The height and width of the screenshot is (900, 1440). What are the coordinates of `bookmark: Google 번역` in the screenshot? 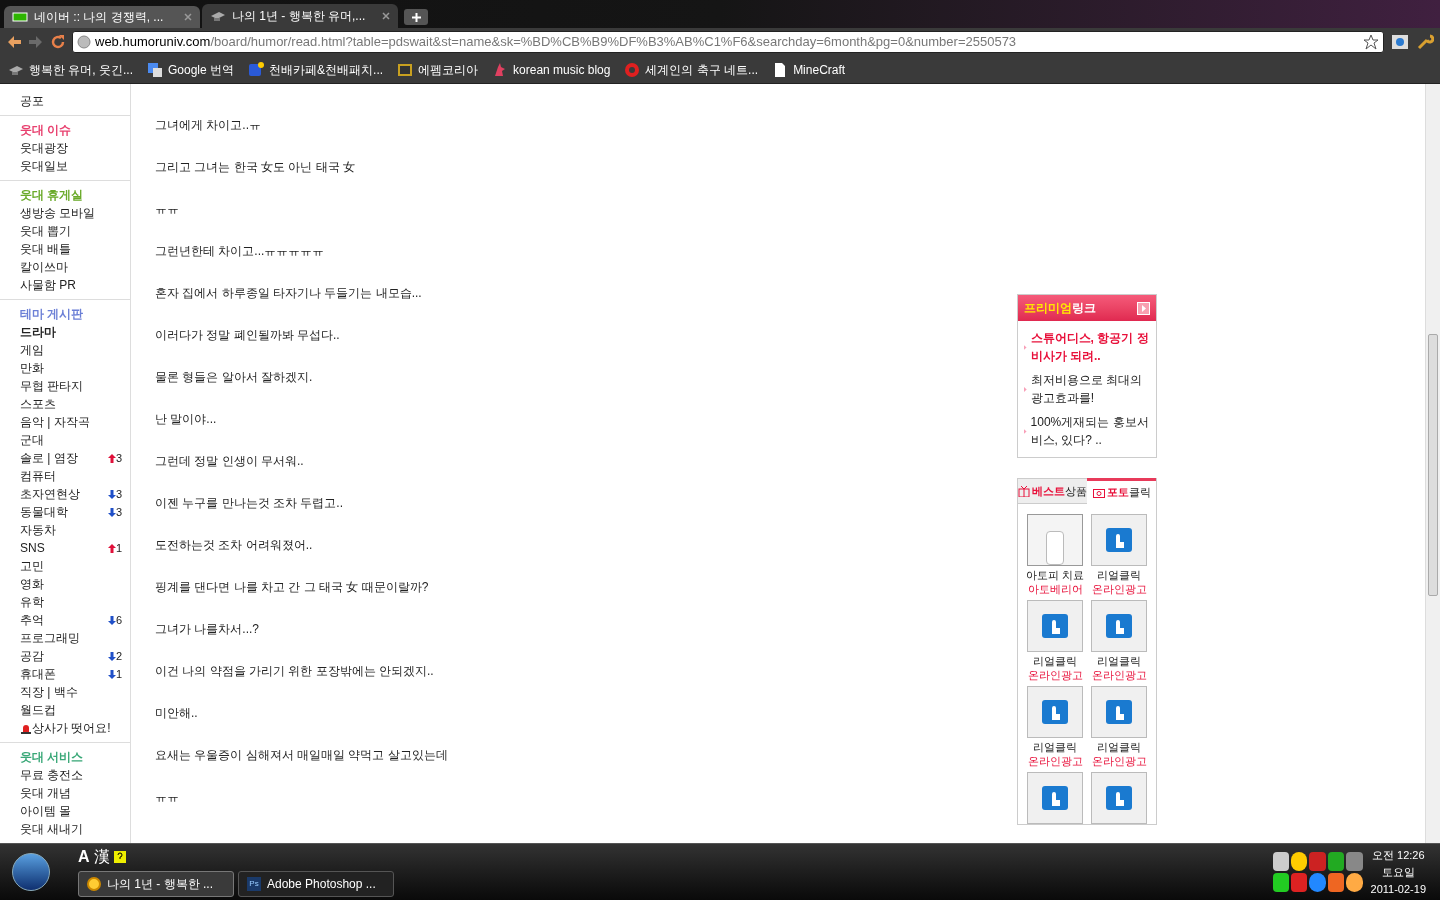 It's located at (191, 69).